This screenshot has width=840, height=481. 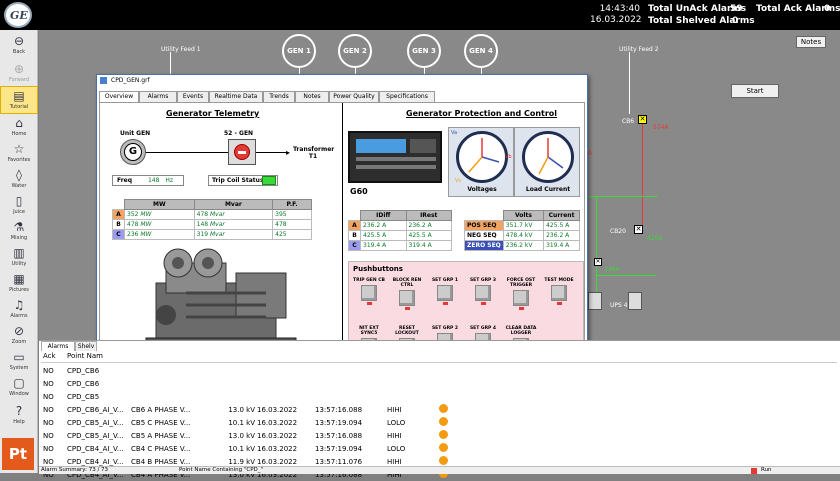 What do you see at coordinates (19, 279) in the screenshot?
I see `pictures-icon: ▦` at bounding box center [19, 279].